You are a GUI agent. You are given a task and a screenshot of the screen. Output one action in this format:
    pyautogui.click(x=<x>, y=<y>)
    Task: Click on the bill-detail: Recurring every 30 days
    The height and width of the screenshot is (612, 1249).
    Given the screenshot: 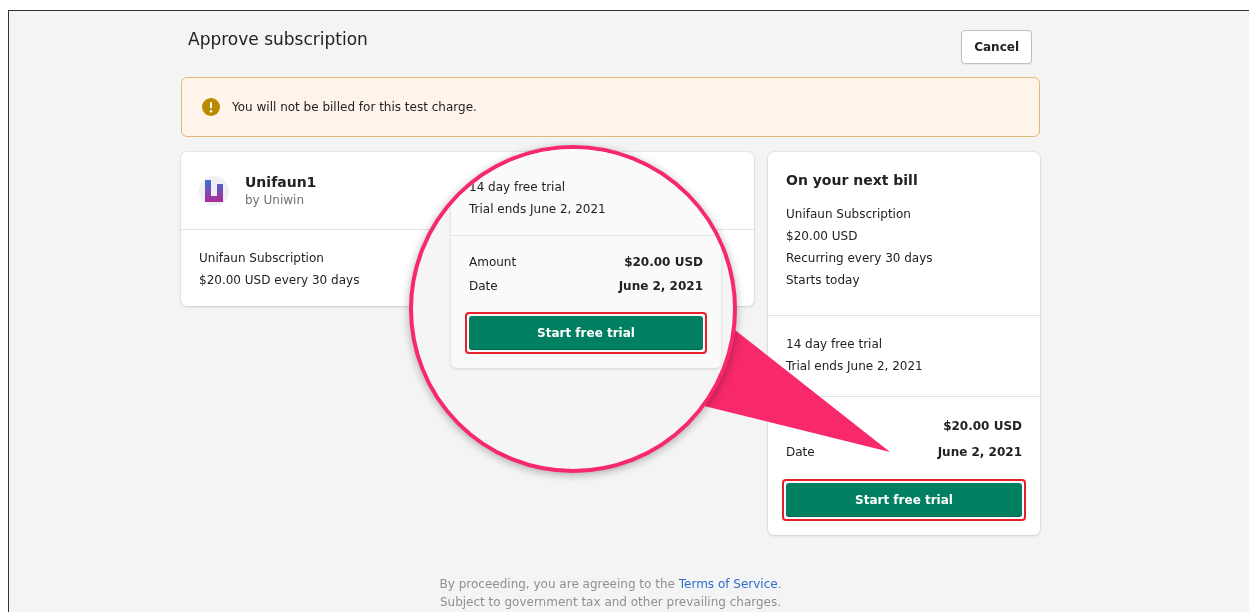 What is the action you would take?
    pyautogui.click(x=859, y=258)
    